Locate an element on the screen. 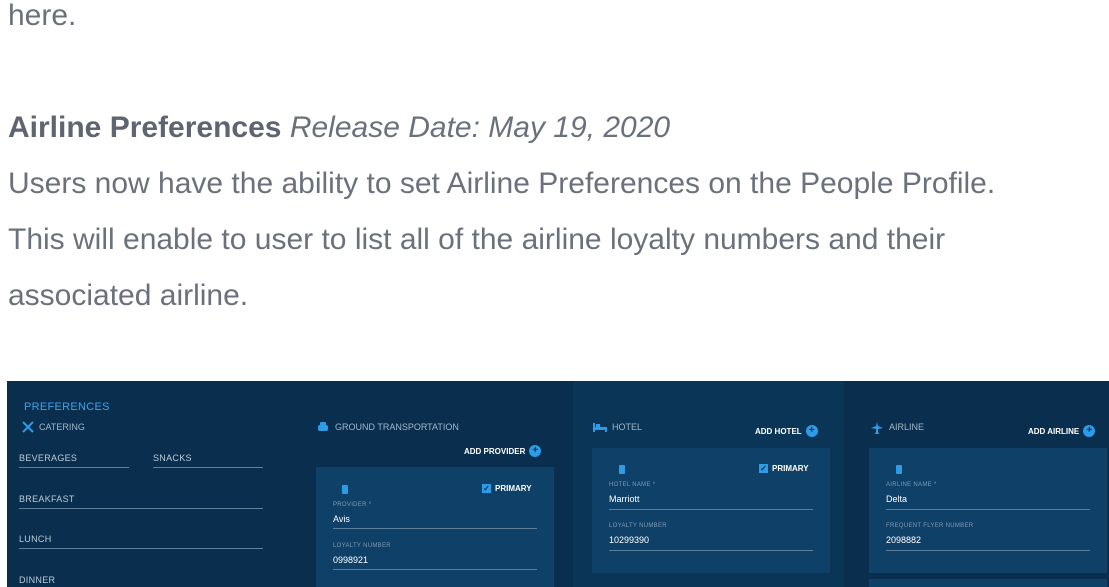  add-provider-button: ADD PROVIDER + is located at coordinates (503, 451).